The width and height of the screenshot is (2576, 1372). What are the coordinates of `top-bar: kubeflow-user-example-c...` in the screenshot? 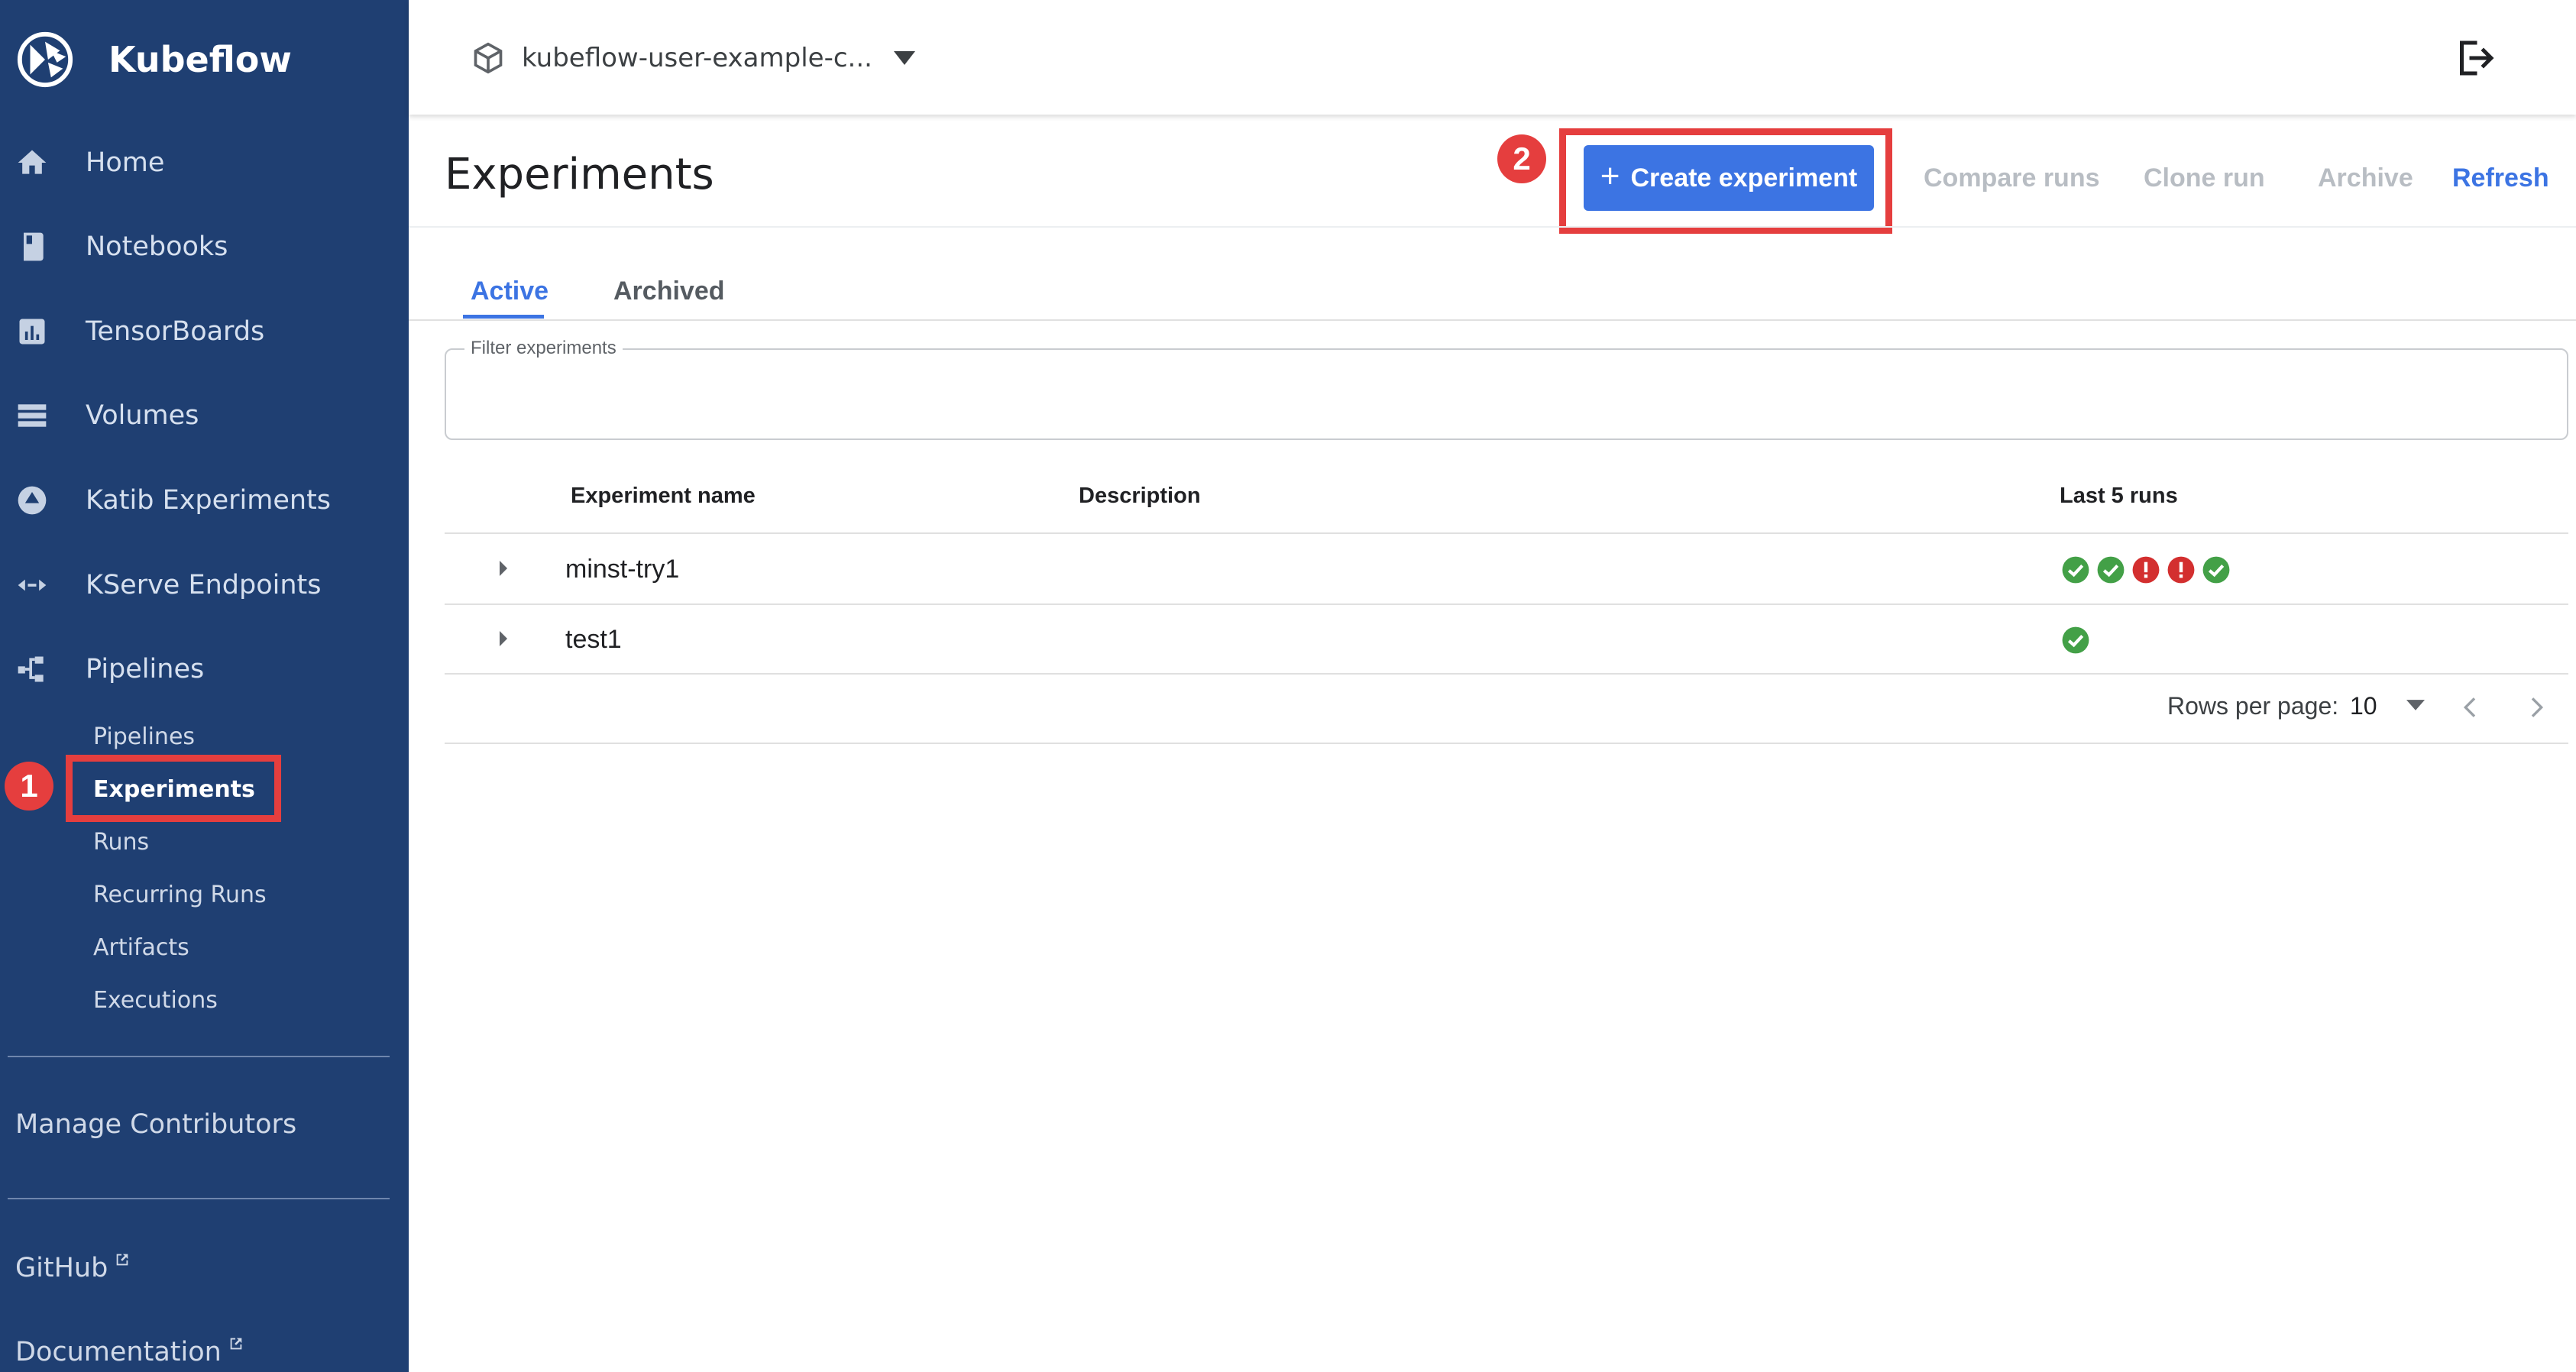 It's located at (1492, 57).